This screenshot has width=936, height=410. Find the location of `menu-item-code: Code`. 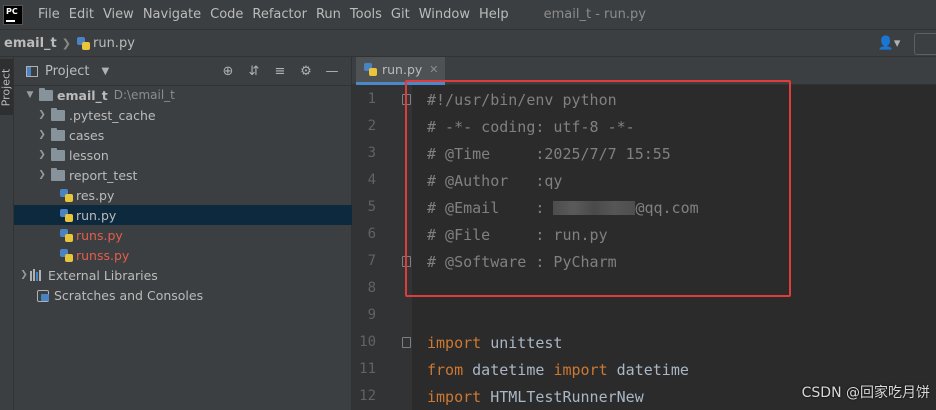

menu-item-code: Code is located at coordinates (226, 14).